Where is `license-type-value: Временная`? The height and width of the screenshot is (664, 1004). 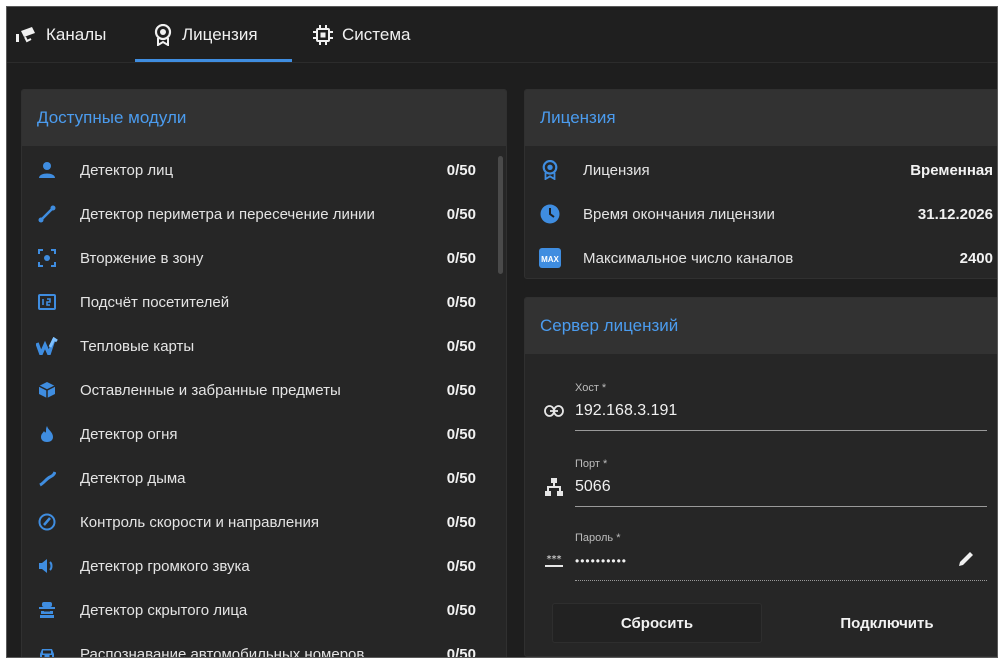
license-type-value: Временная is located at coordinates (951, 170).